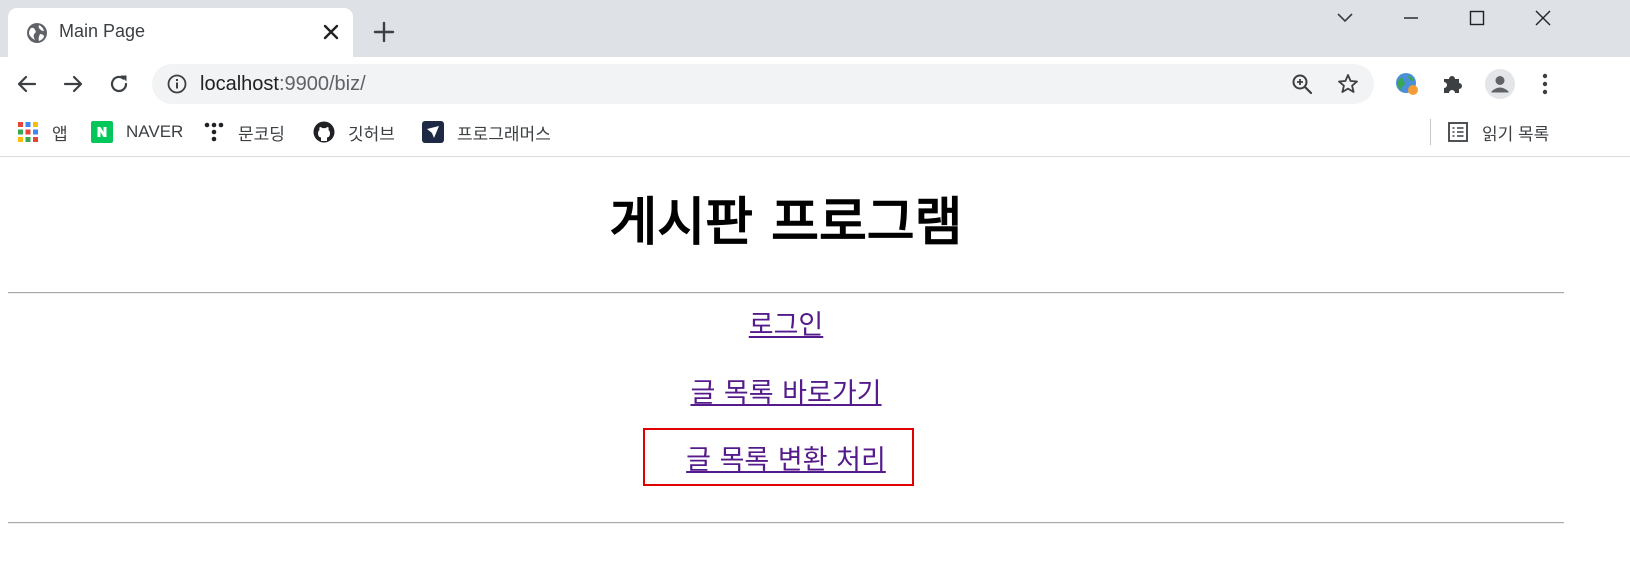 The image size is (1630, 586). What do you see at coordinates (1500, 84) in the screenshot?
I see `profile-avatar-icon` at bounding box center [1500, 84].